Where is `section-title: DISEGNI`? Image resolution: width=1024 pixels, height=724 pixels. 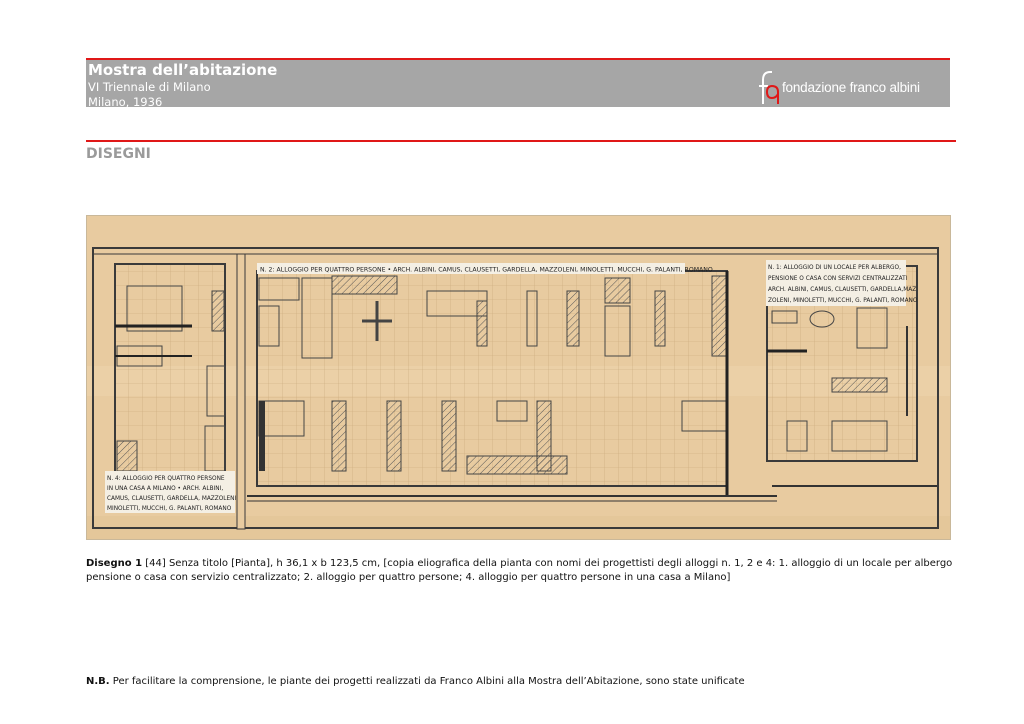 section-title: DISEGNI is located at coordinates (118, 154).